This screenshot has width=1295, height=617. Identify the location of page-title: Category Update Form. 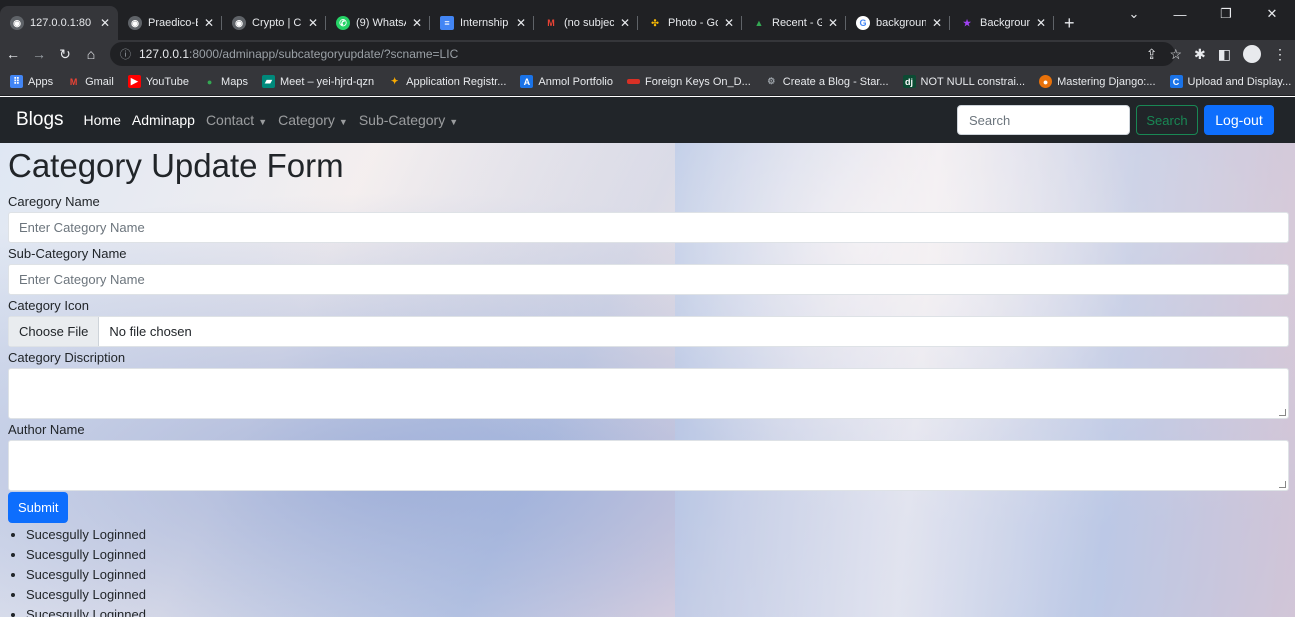
(176, 165).